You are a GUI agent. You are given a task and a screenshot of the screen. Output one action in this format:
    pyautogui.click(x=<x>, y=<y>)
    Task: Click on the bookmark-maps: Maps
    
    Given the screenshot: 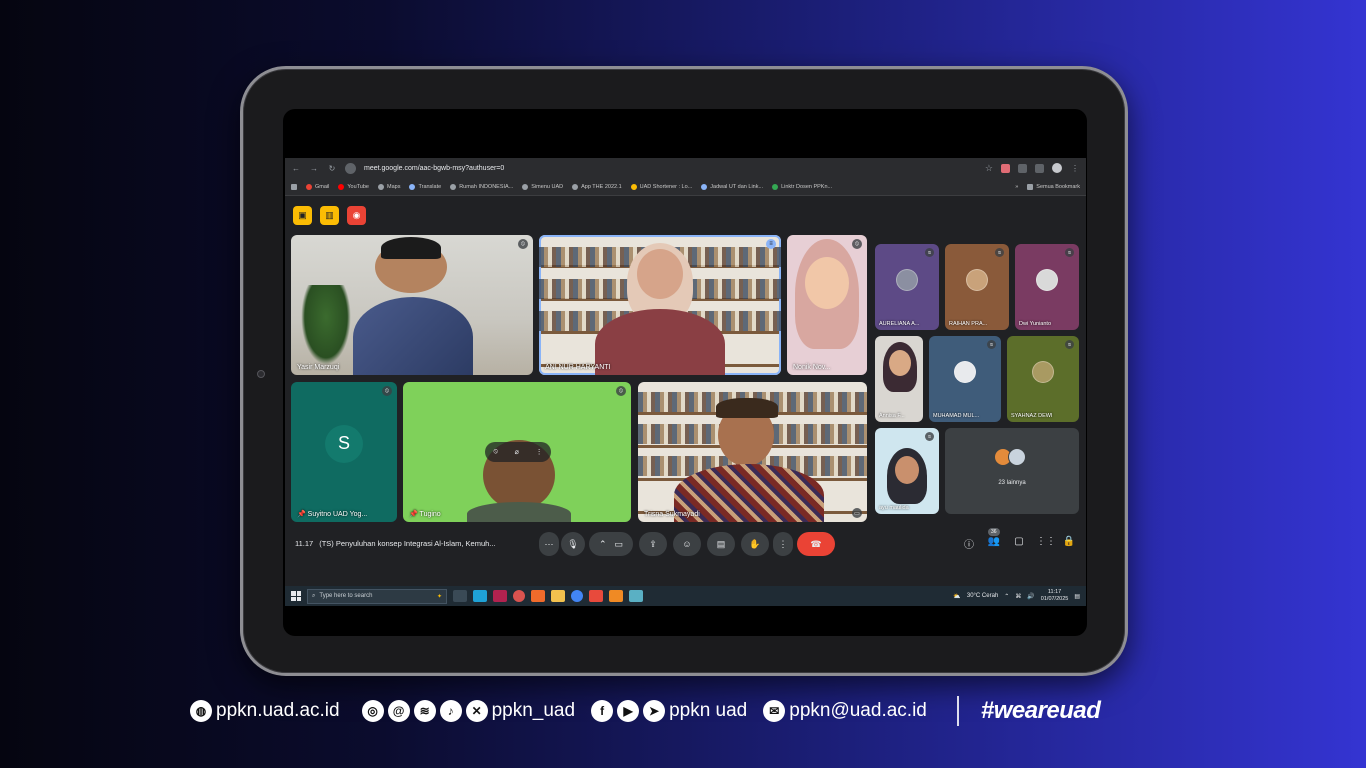 What is the action you would take?
    pyautogui.click(x=389, y=186)
    